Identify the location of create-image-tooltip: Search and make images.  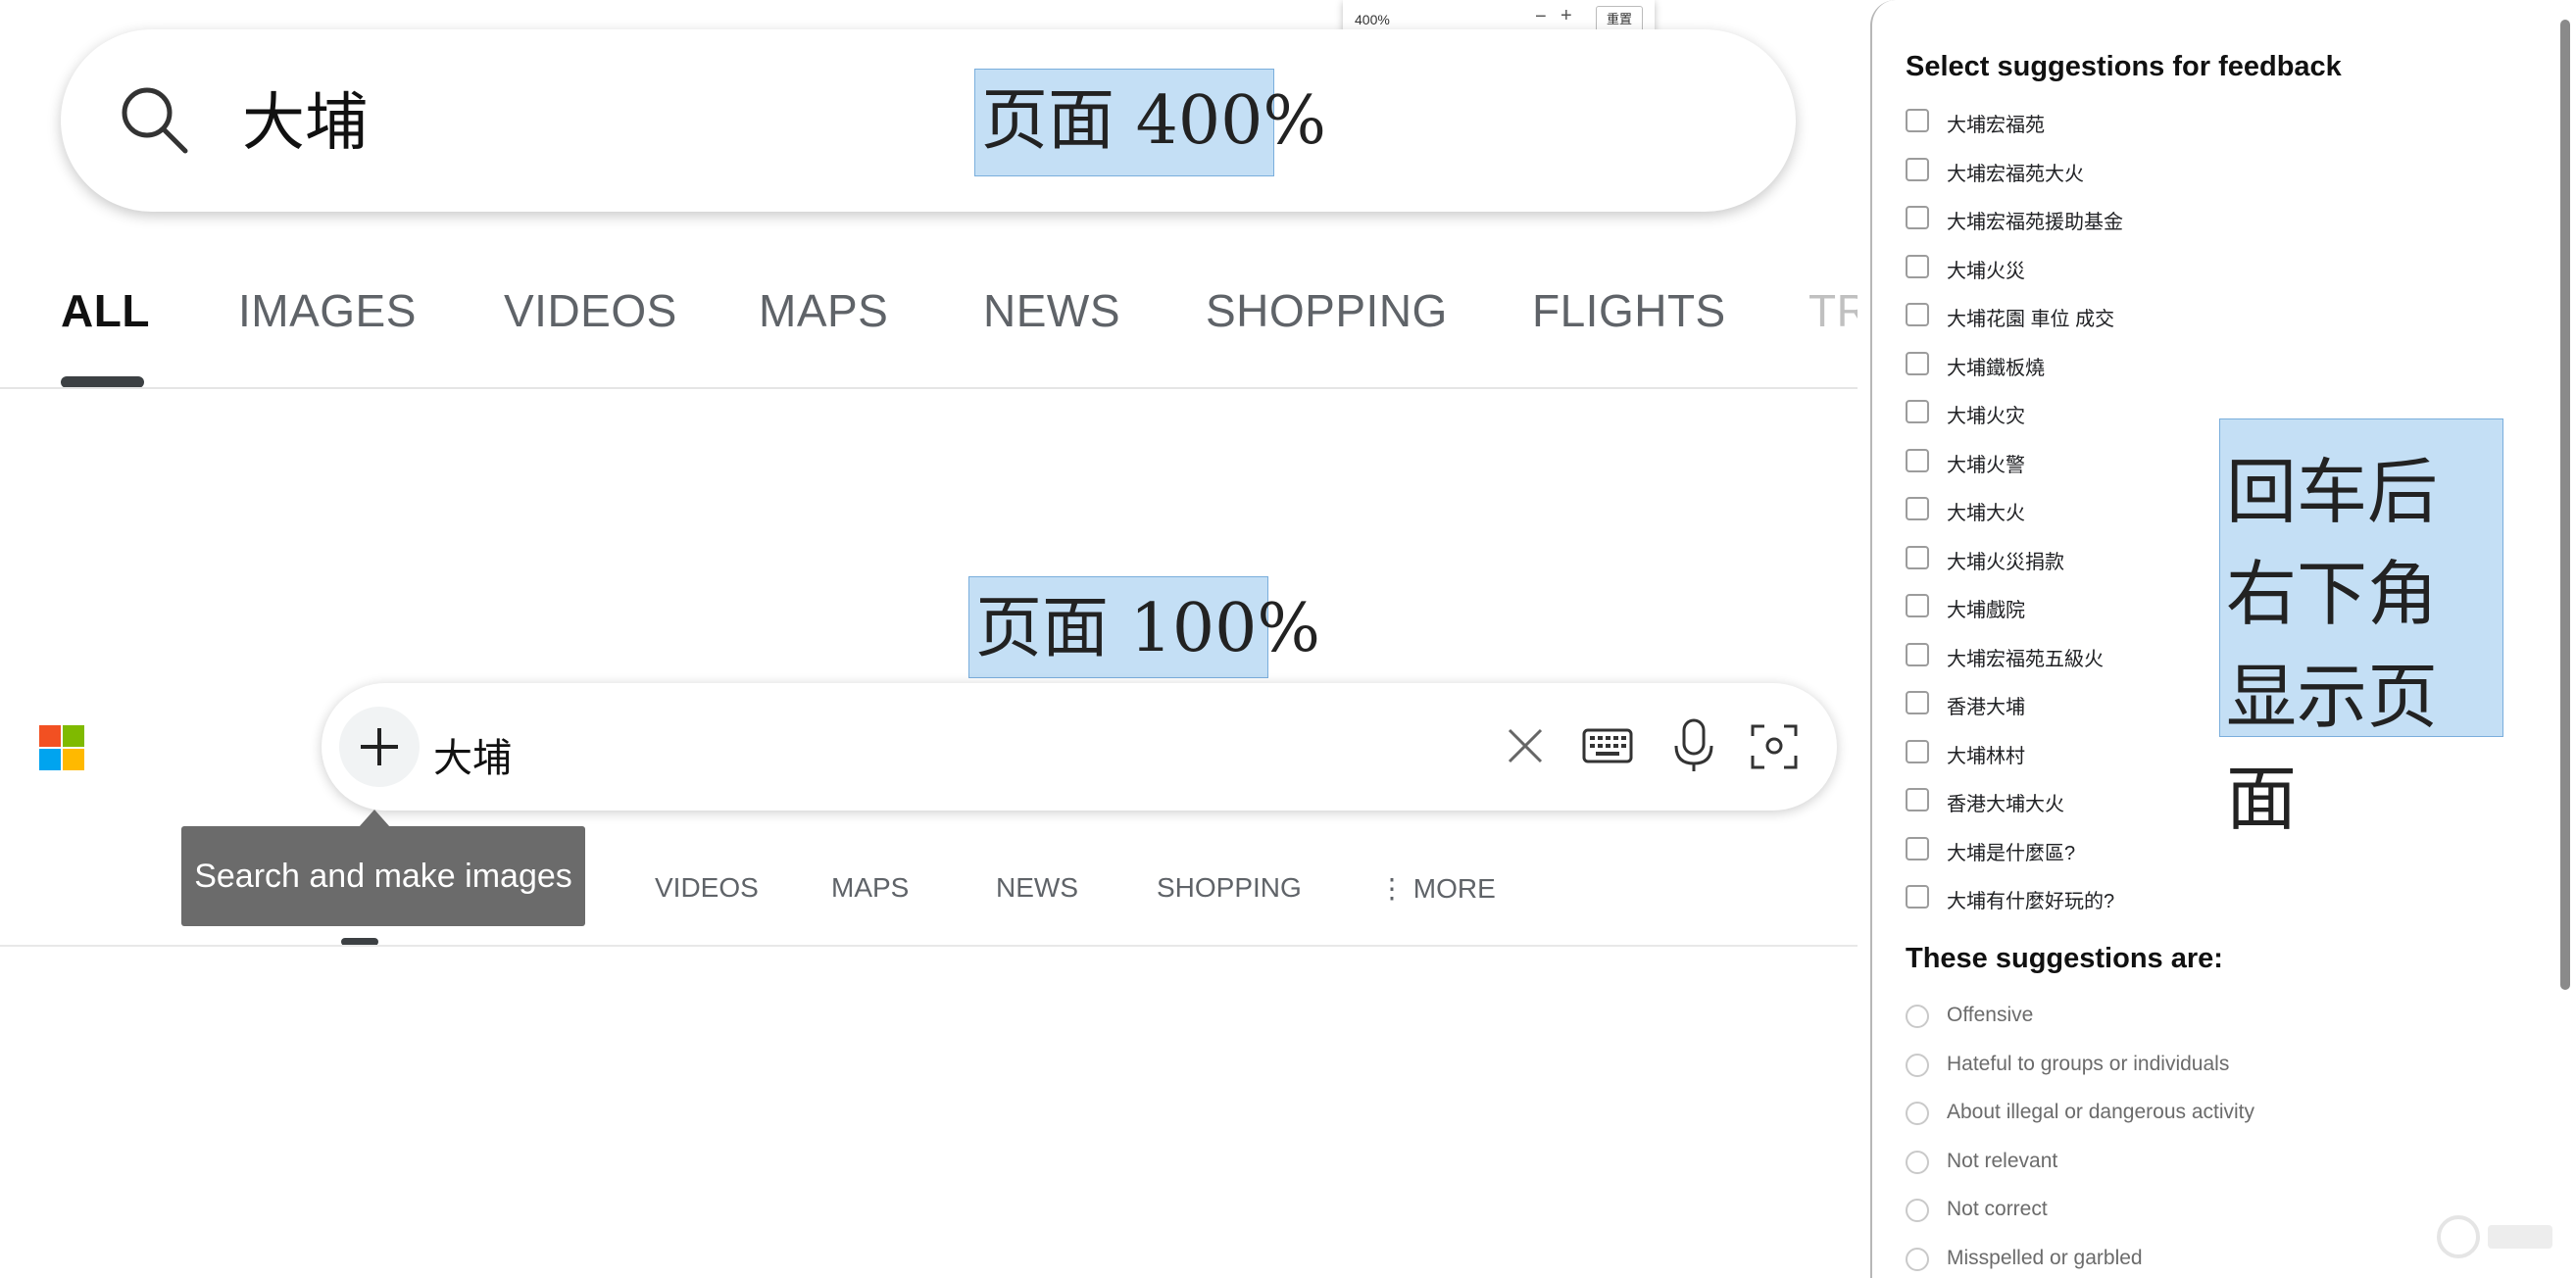
(383, 876).